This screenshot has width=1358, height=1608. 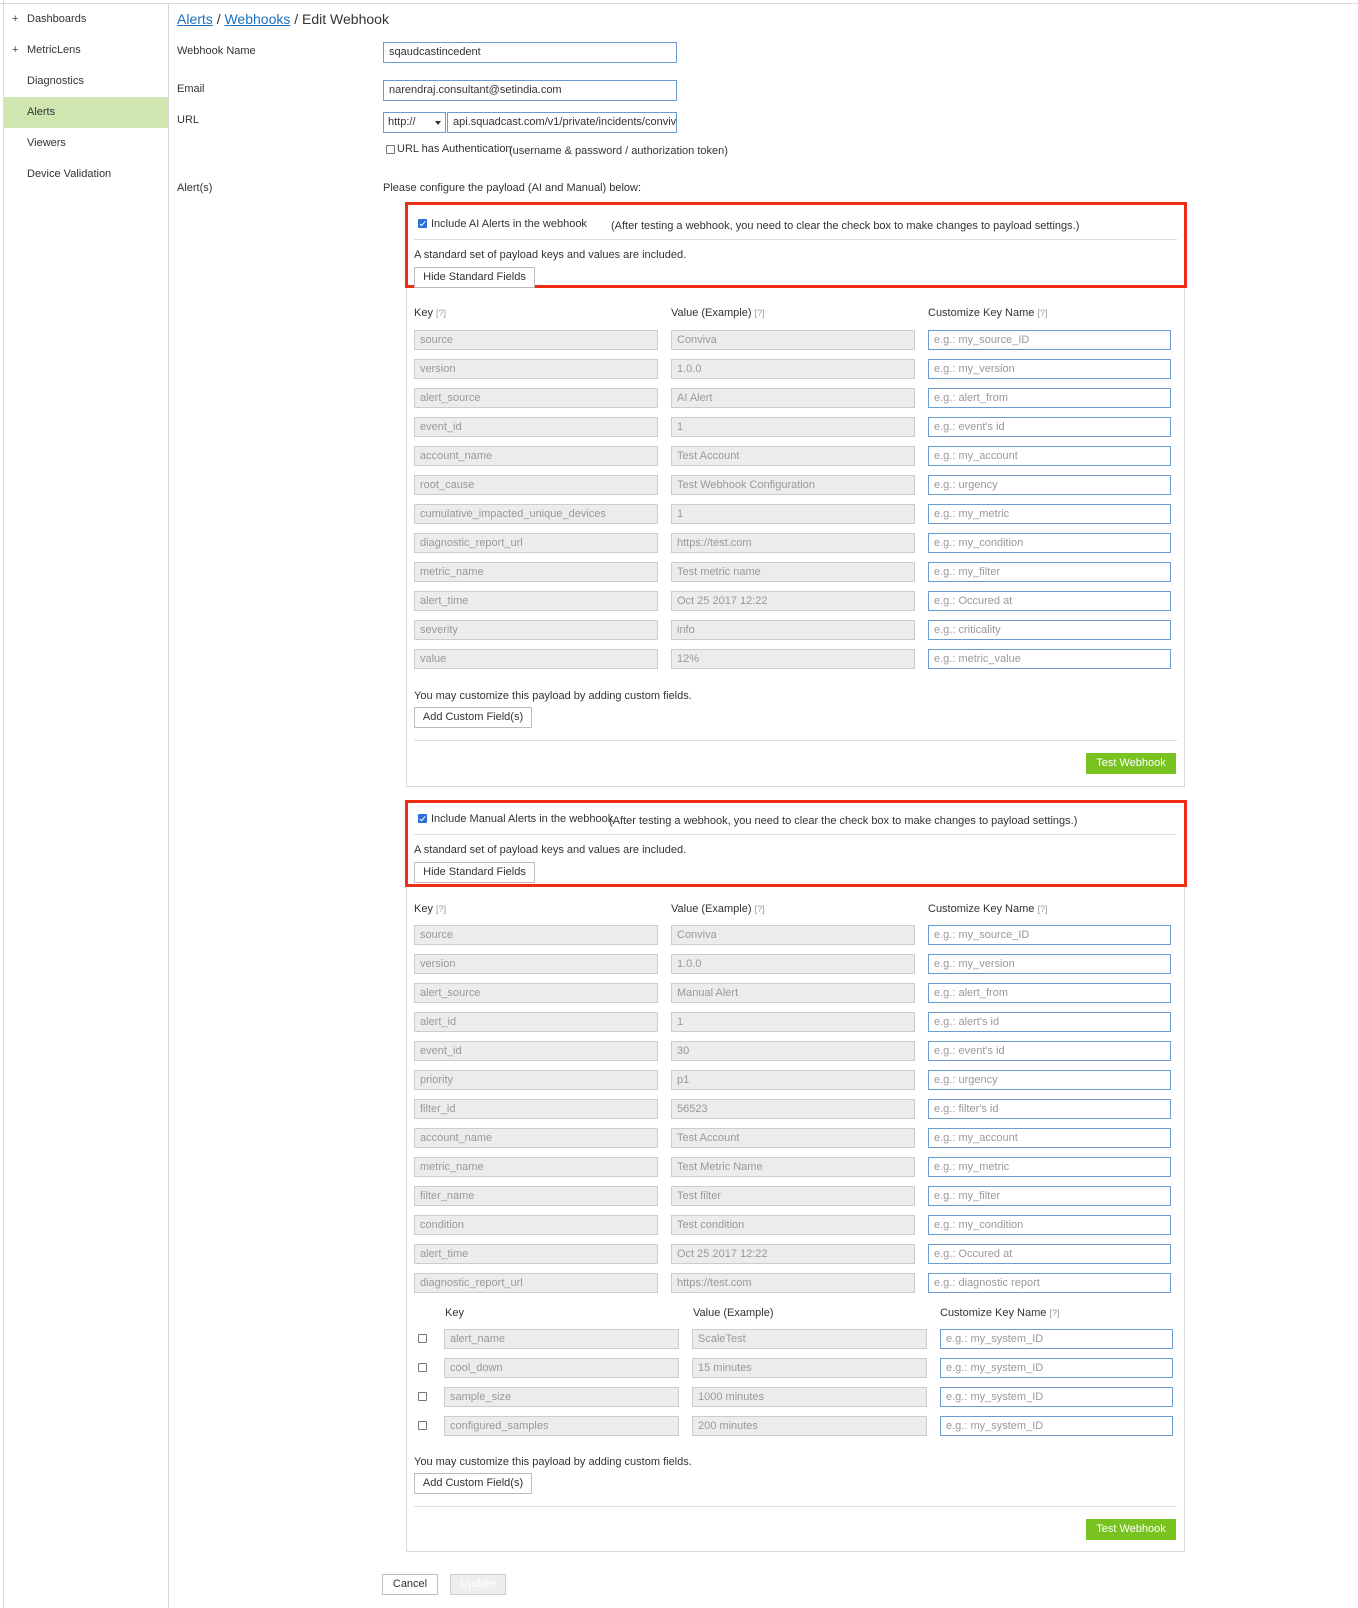 What do you see at coordinates (422, 223) in the screenshot?
I see `ai-include-checkbox` at bounding box center [422, 223].